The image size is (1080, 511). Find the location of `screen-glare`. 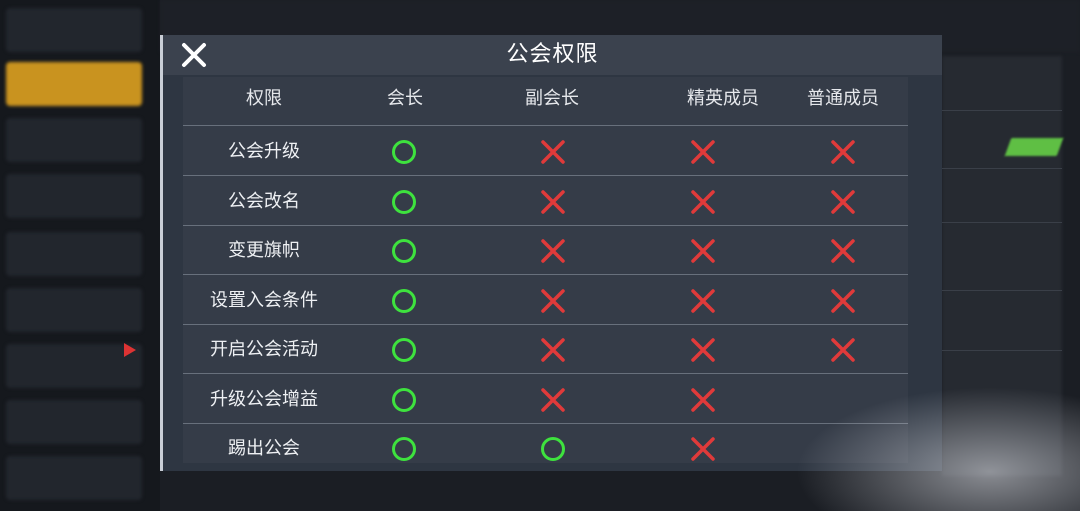

screen-glare is located at coordinates (930, 445).